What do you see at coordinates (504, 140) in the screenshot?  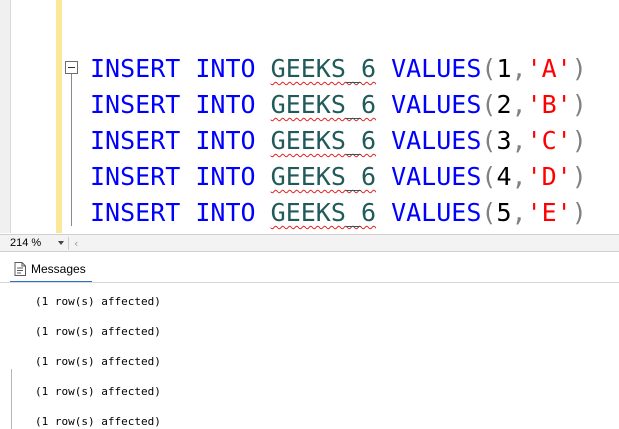 I see `value-number: 3` at bounding box center [504, 140].